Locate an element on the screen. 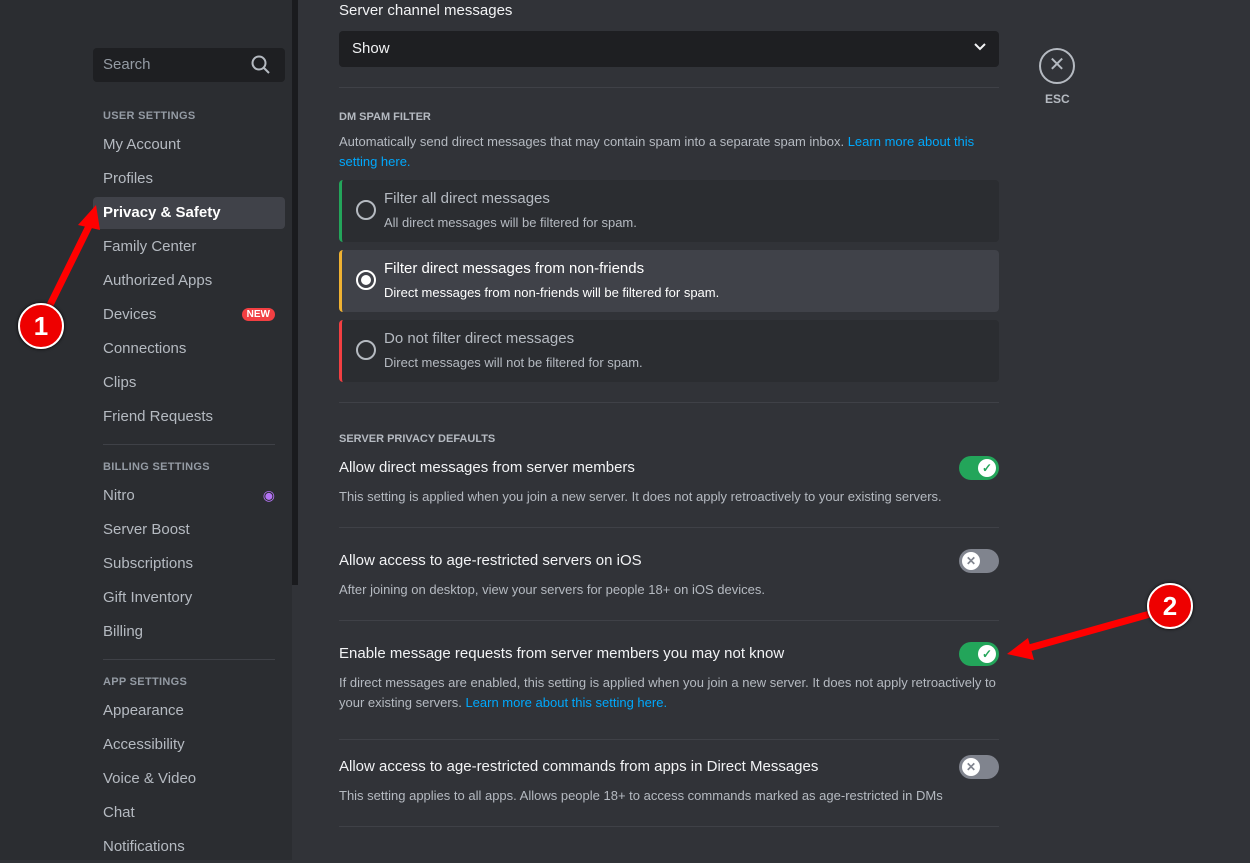 The width and height of the screenshot is (1250, 863). sidebar-item-connections: Connections is located at coordinates (189, 349).